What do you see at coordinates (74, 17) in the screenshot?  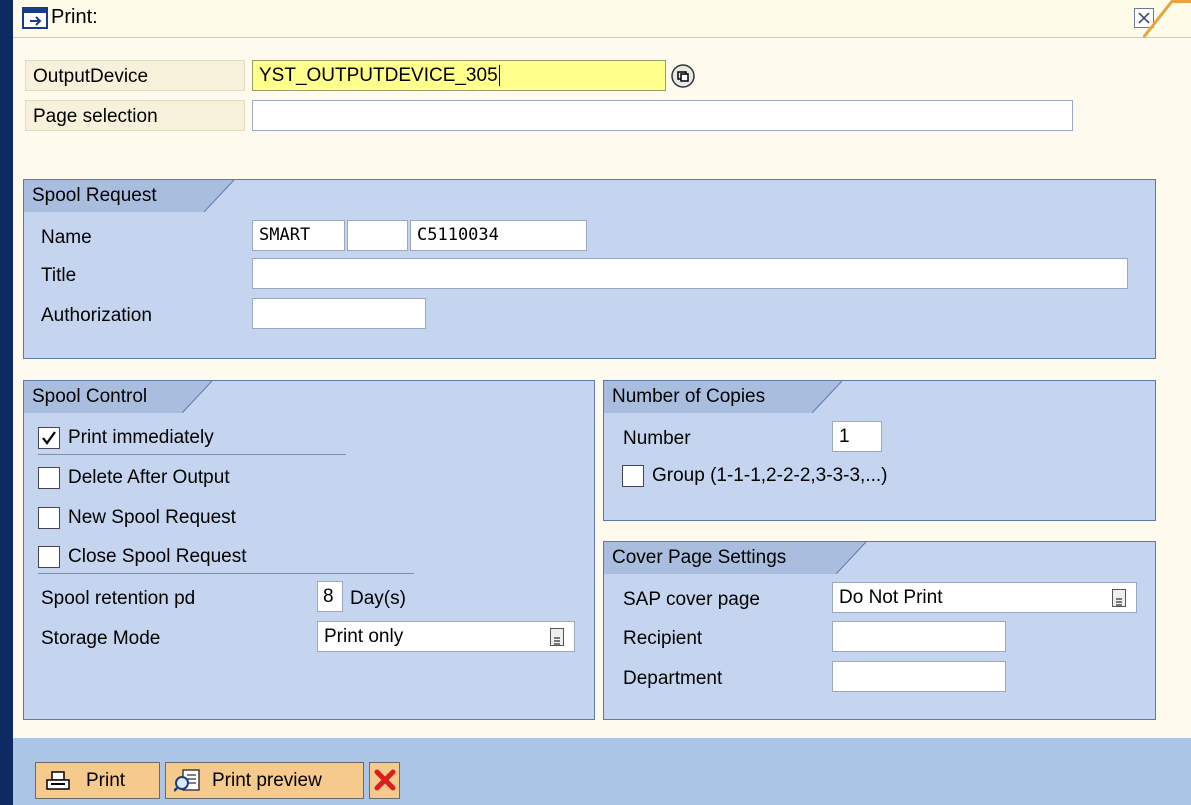 I see `window-title: Print:` at bounding box center [74, 17].